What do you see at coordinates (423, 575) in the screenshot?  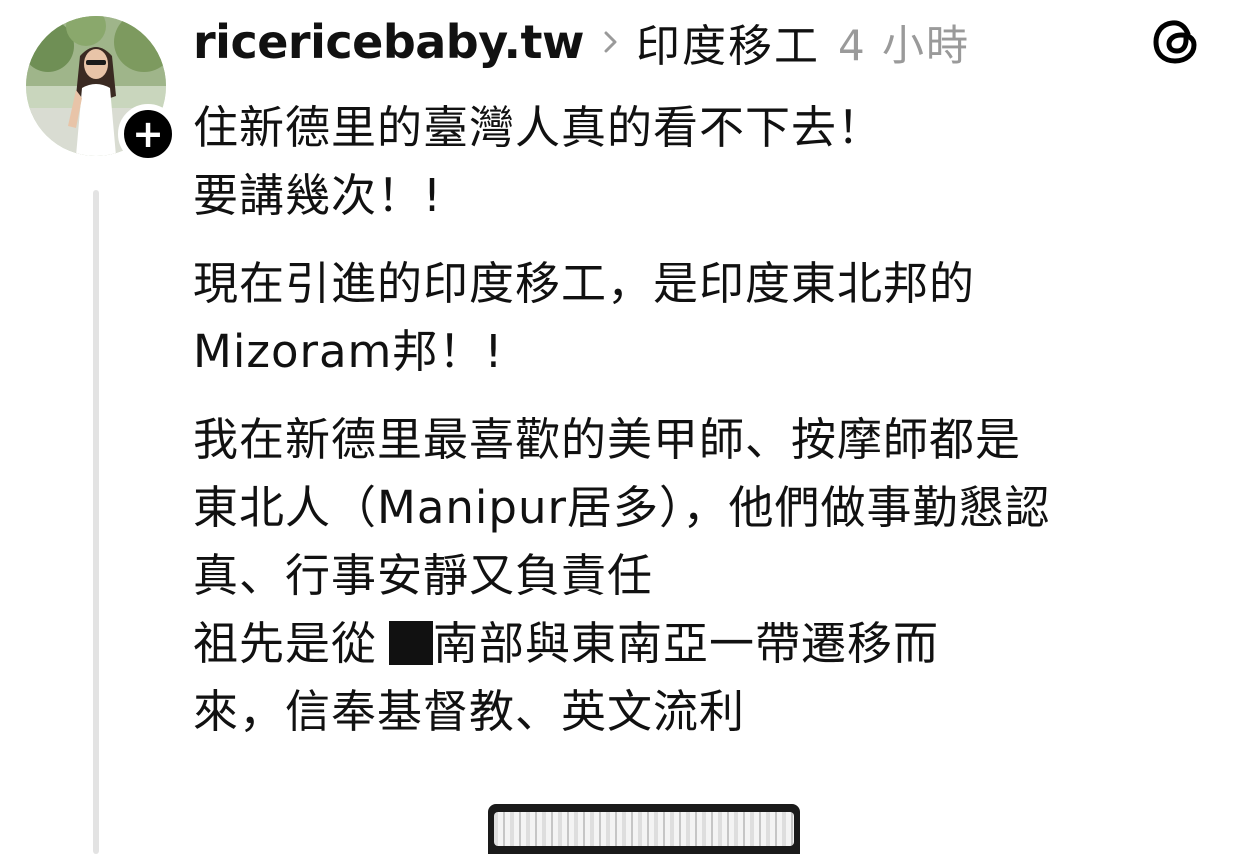 I see `post-line: 真、行事安靜又負責任` at bounding box center [423, 575].